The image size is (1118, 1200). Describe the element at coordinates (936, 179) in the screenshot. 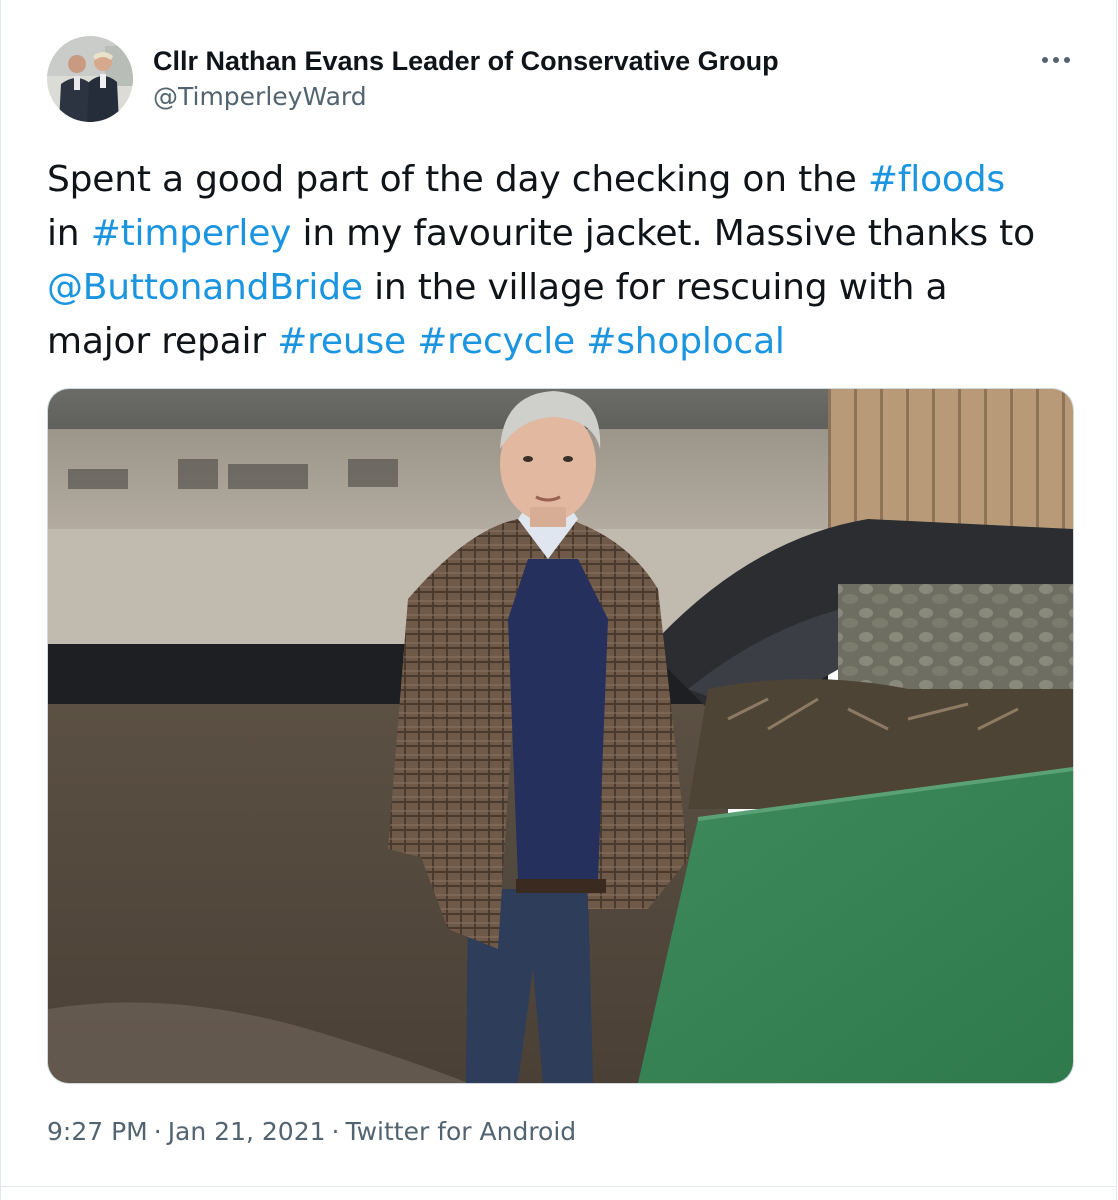

I see `hashtag-floods-link: #floods` at that location.